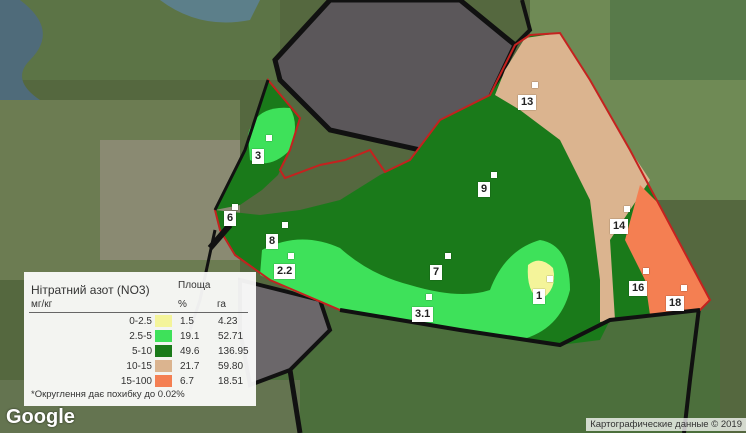  What do you see at coordinates (194, 285) in the screenshot?
I see `legend-area-header: Площа` at bounding box center [194, 285].